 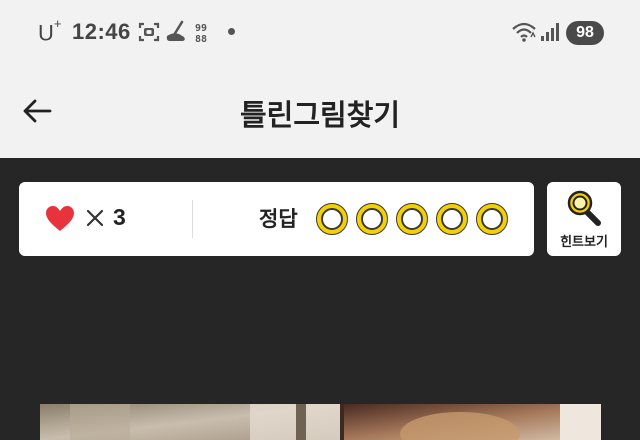 I want to click on info-panel: 3 정답, so click(x=276, y=219).